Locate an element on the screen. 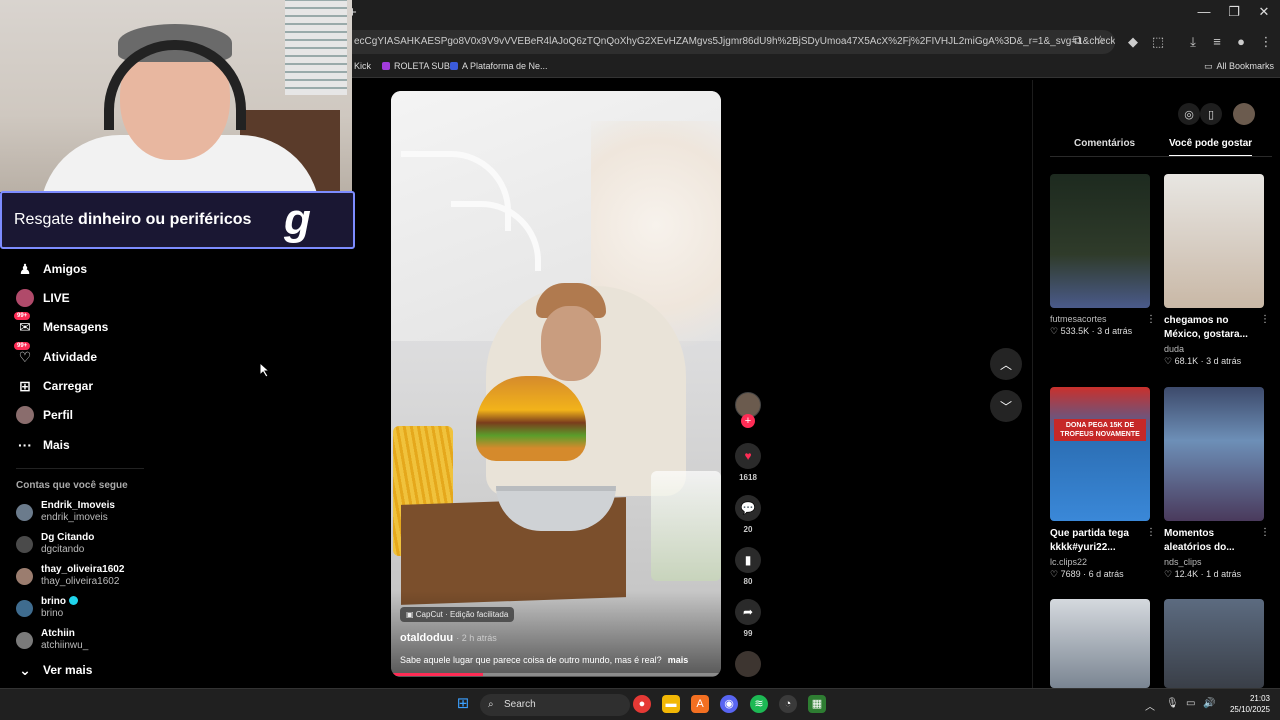 The image size is (1280, 720). thumbnail-banner: DONA PEGA 15K DE TROFEUS NOVAMENTE is located at coordinates (1100, 430).